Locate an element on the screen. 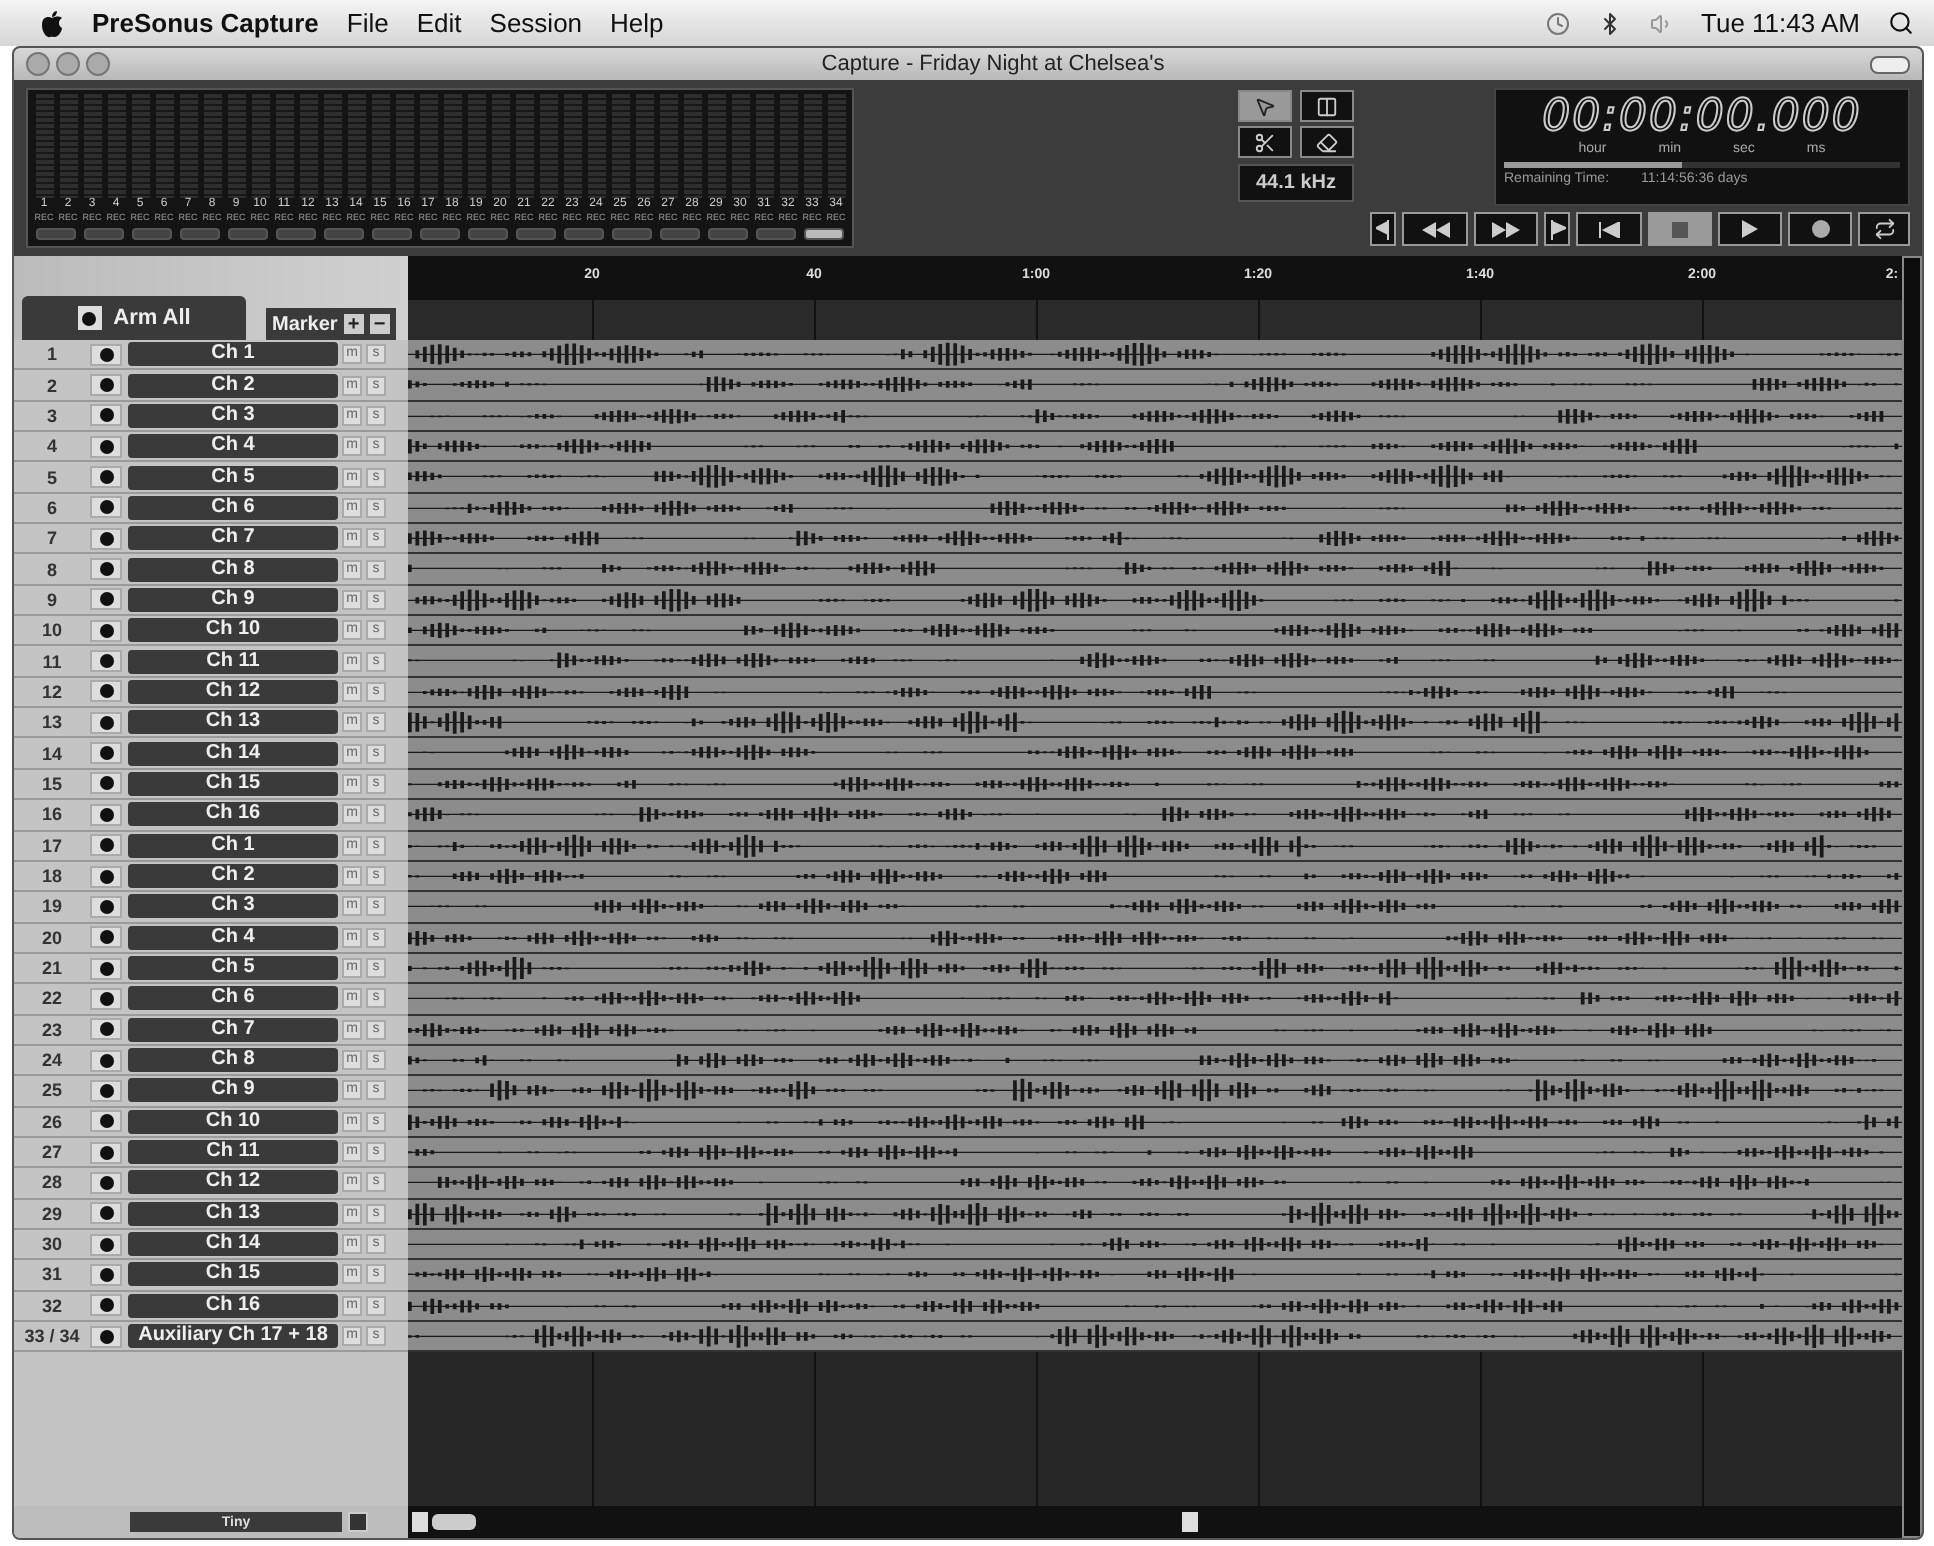 The height and width of the screenshot is (1546, 1934). size-toggle-button is located at coordinates (358, 1522).